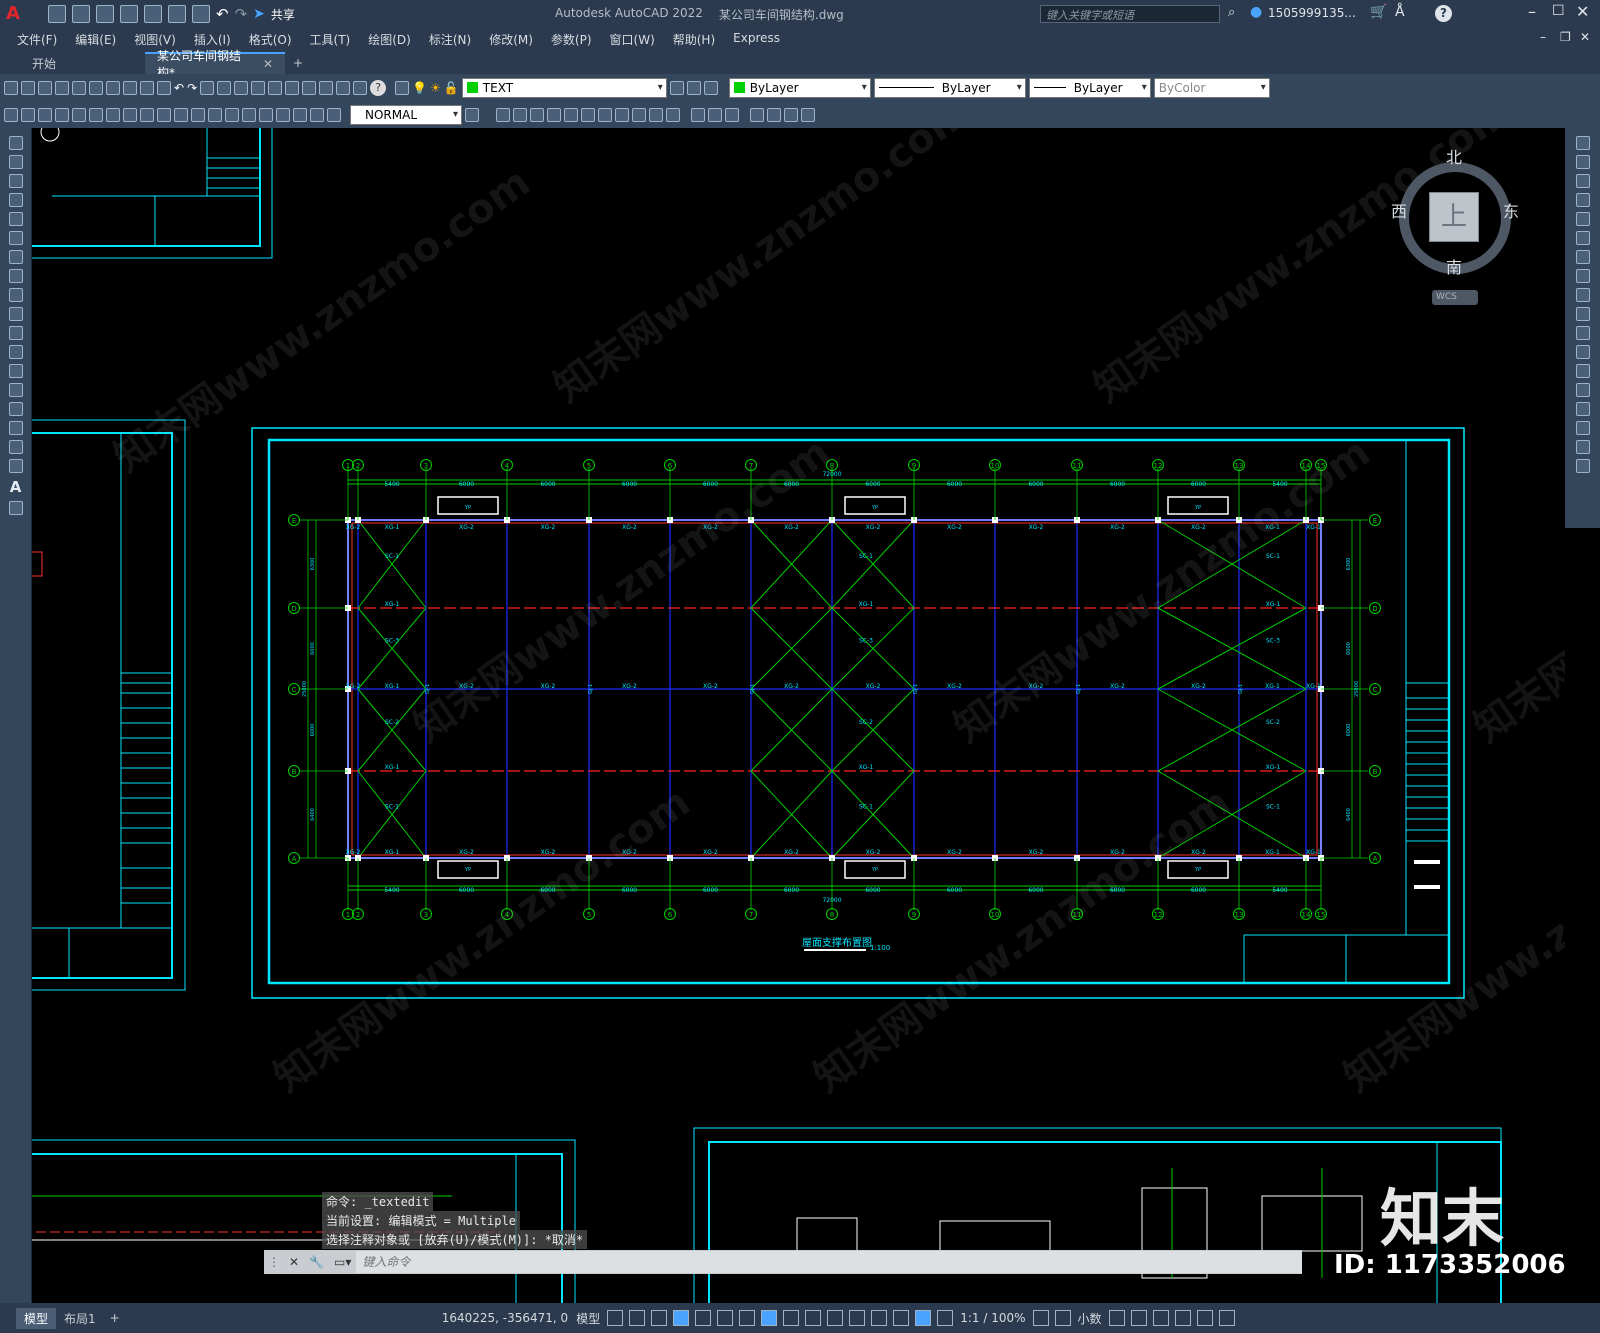  I want to click on otrack-icon, so click(747, 1318).